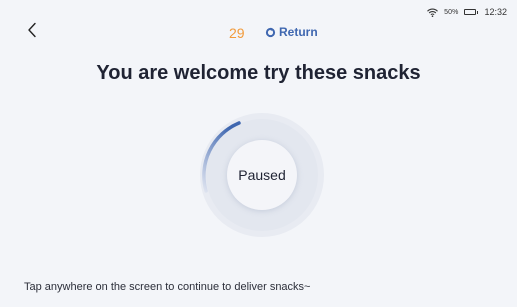 Image resolution: width=517 pixels, height=307 pixels. I want to click on back-button, so click(32, 32).